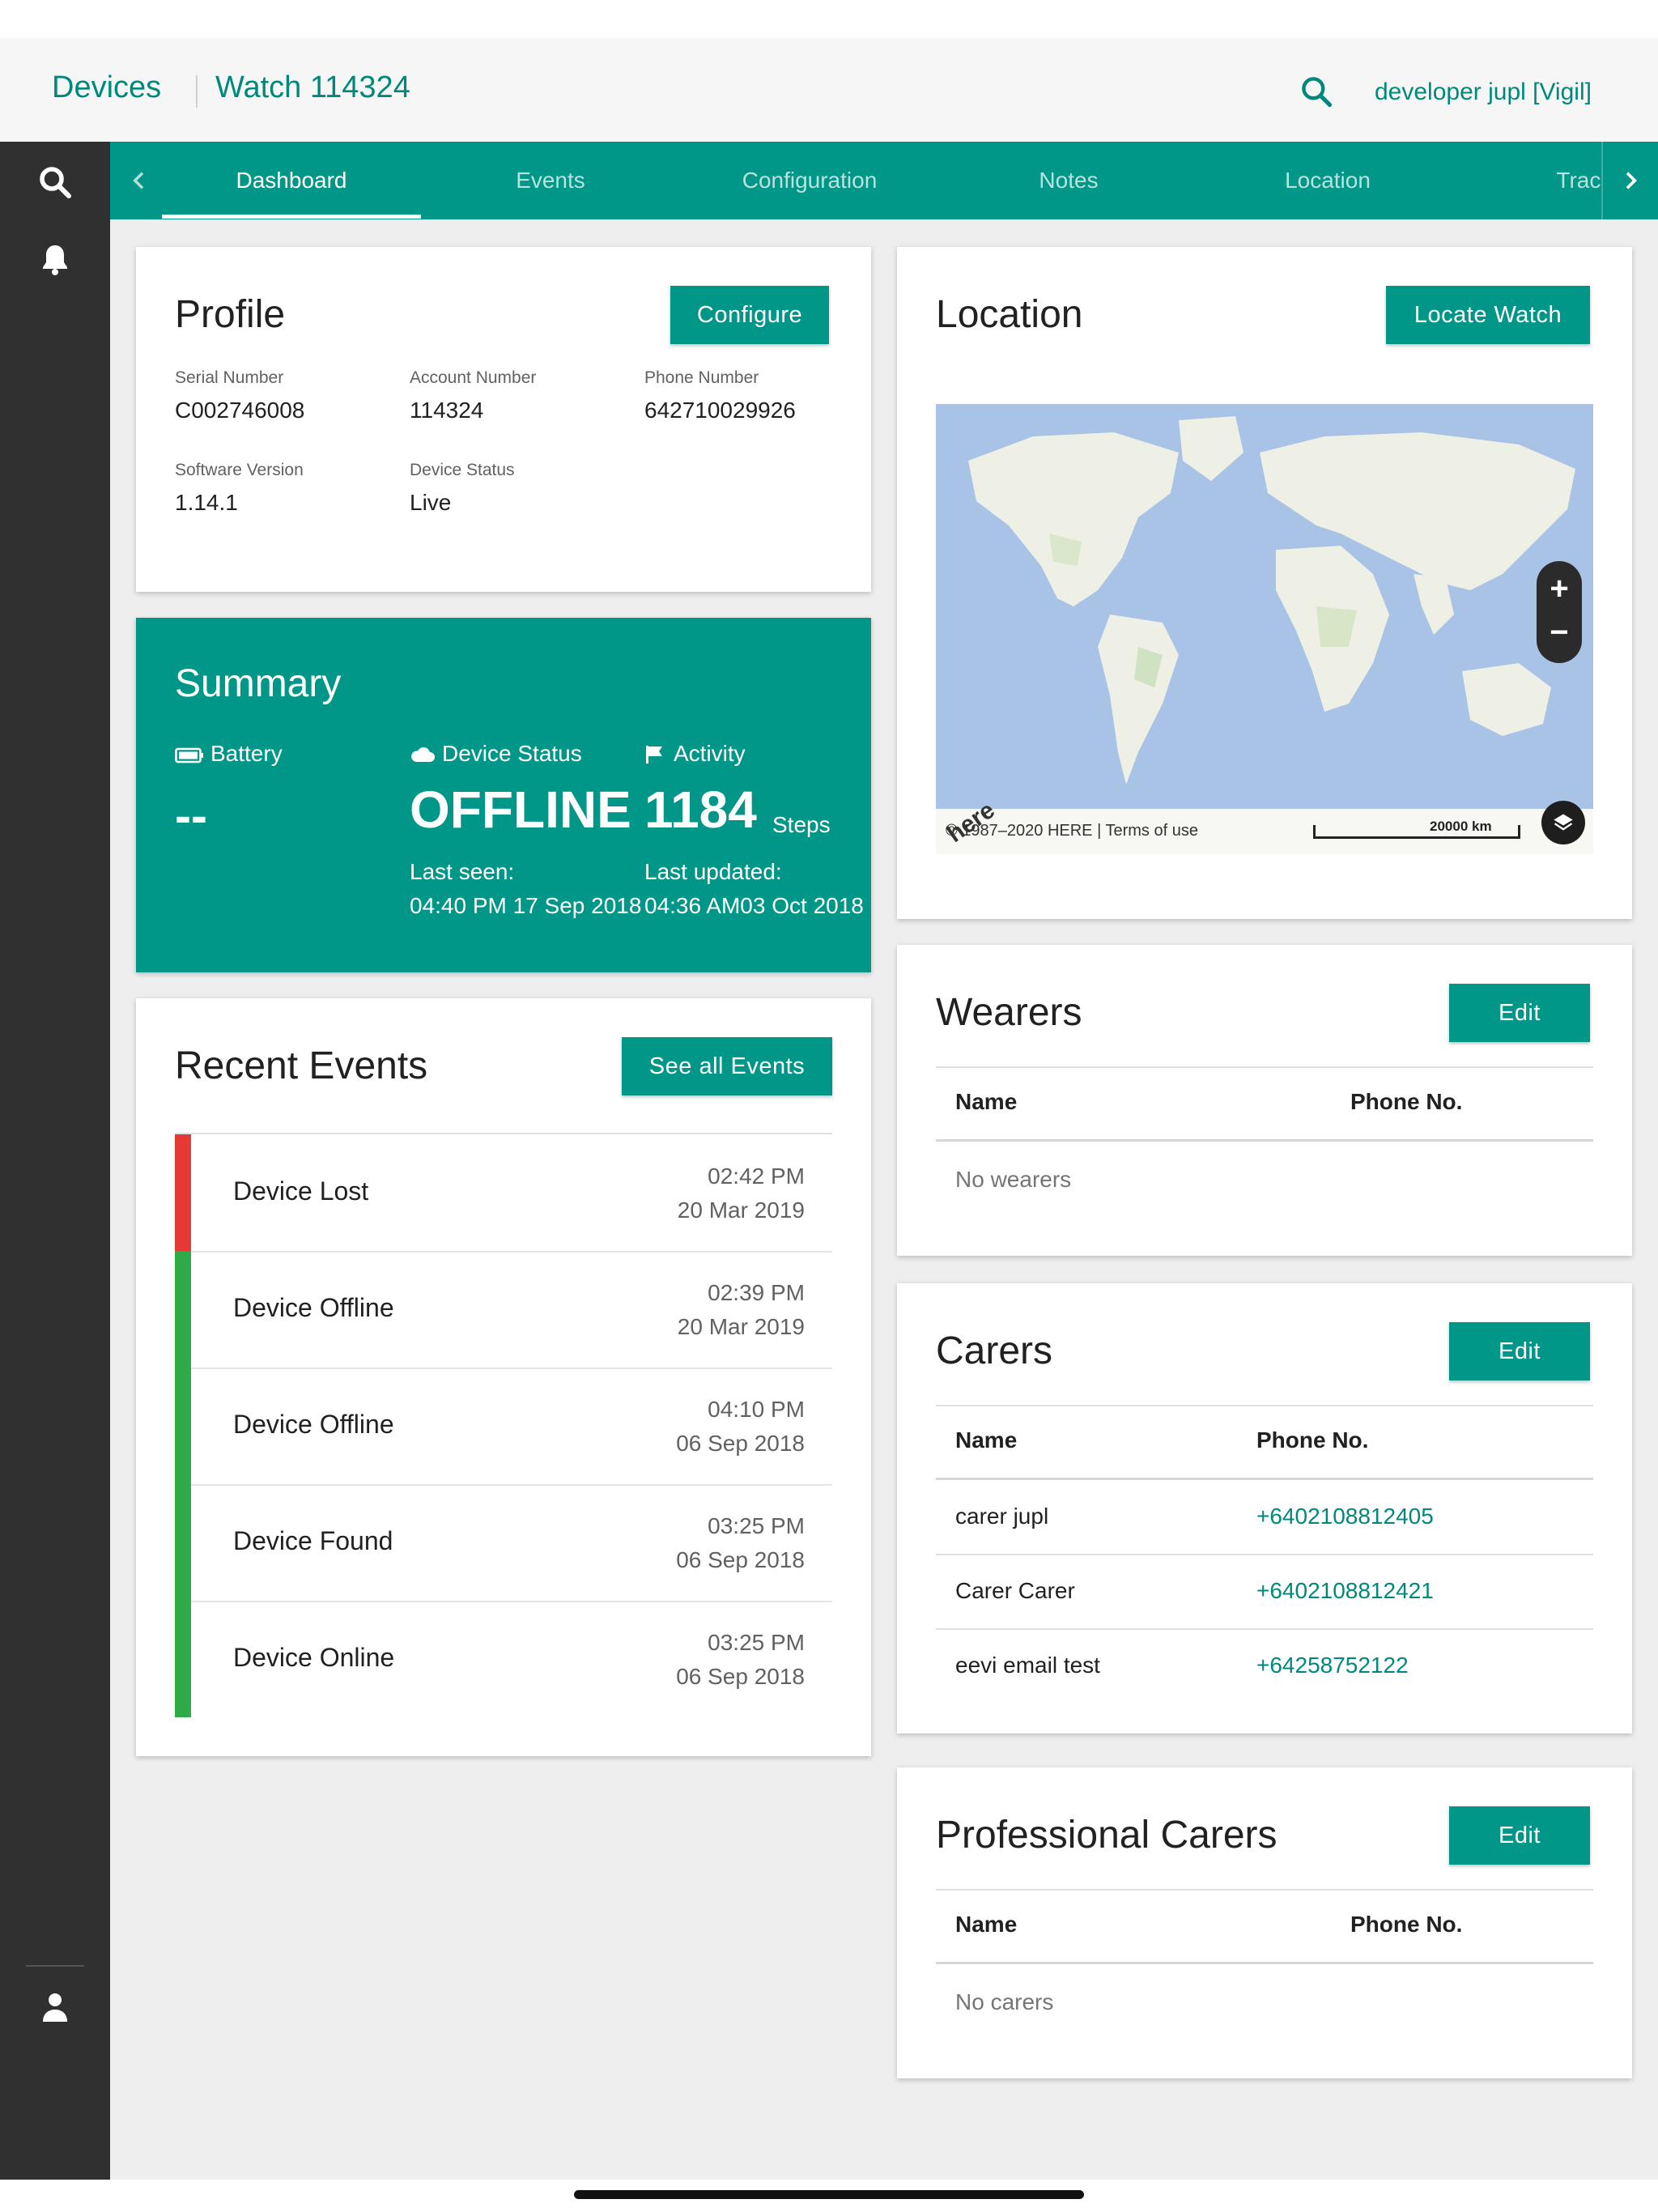 The height and width of the screenshot is (2212, 1658). Describe the element at coordinates (291, 181) in the screenshot. I see `tab-dashboard: Dashboard` at that location.